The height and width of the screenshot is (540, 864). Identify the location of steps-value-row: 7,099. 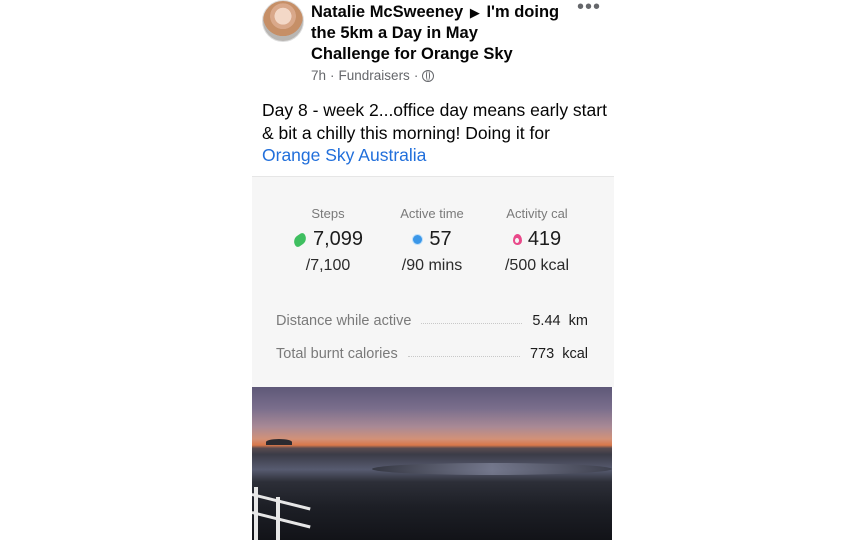
(328, 239).